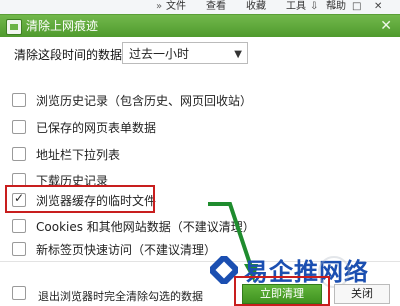 The height and width of the screenshot is (306, 400). What do you see at coordinates (80, 199) in the screenshot?
I see `highlight-box` at bounding box center [80, 199].